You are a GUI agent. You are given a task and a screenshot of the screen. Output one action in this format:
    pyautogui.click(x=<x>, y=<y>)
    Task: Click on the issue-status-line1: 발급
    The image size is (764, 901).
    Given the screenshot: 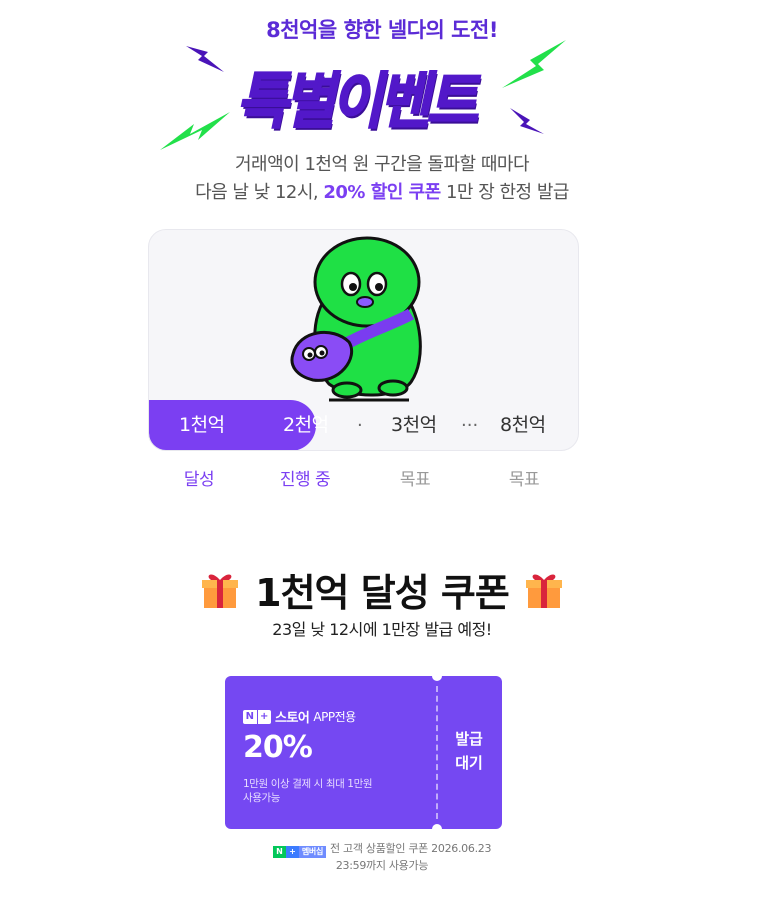 What is the action you would take?
    pyautogui.click(x=469, y=739)
    